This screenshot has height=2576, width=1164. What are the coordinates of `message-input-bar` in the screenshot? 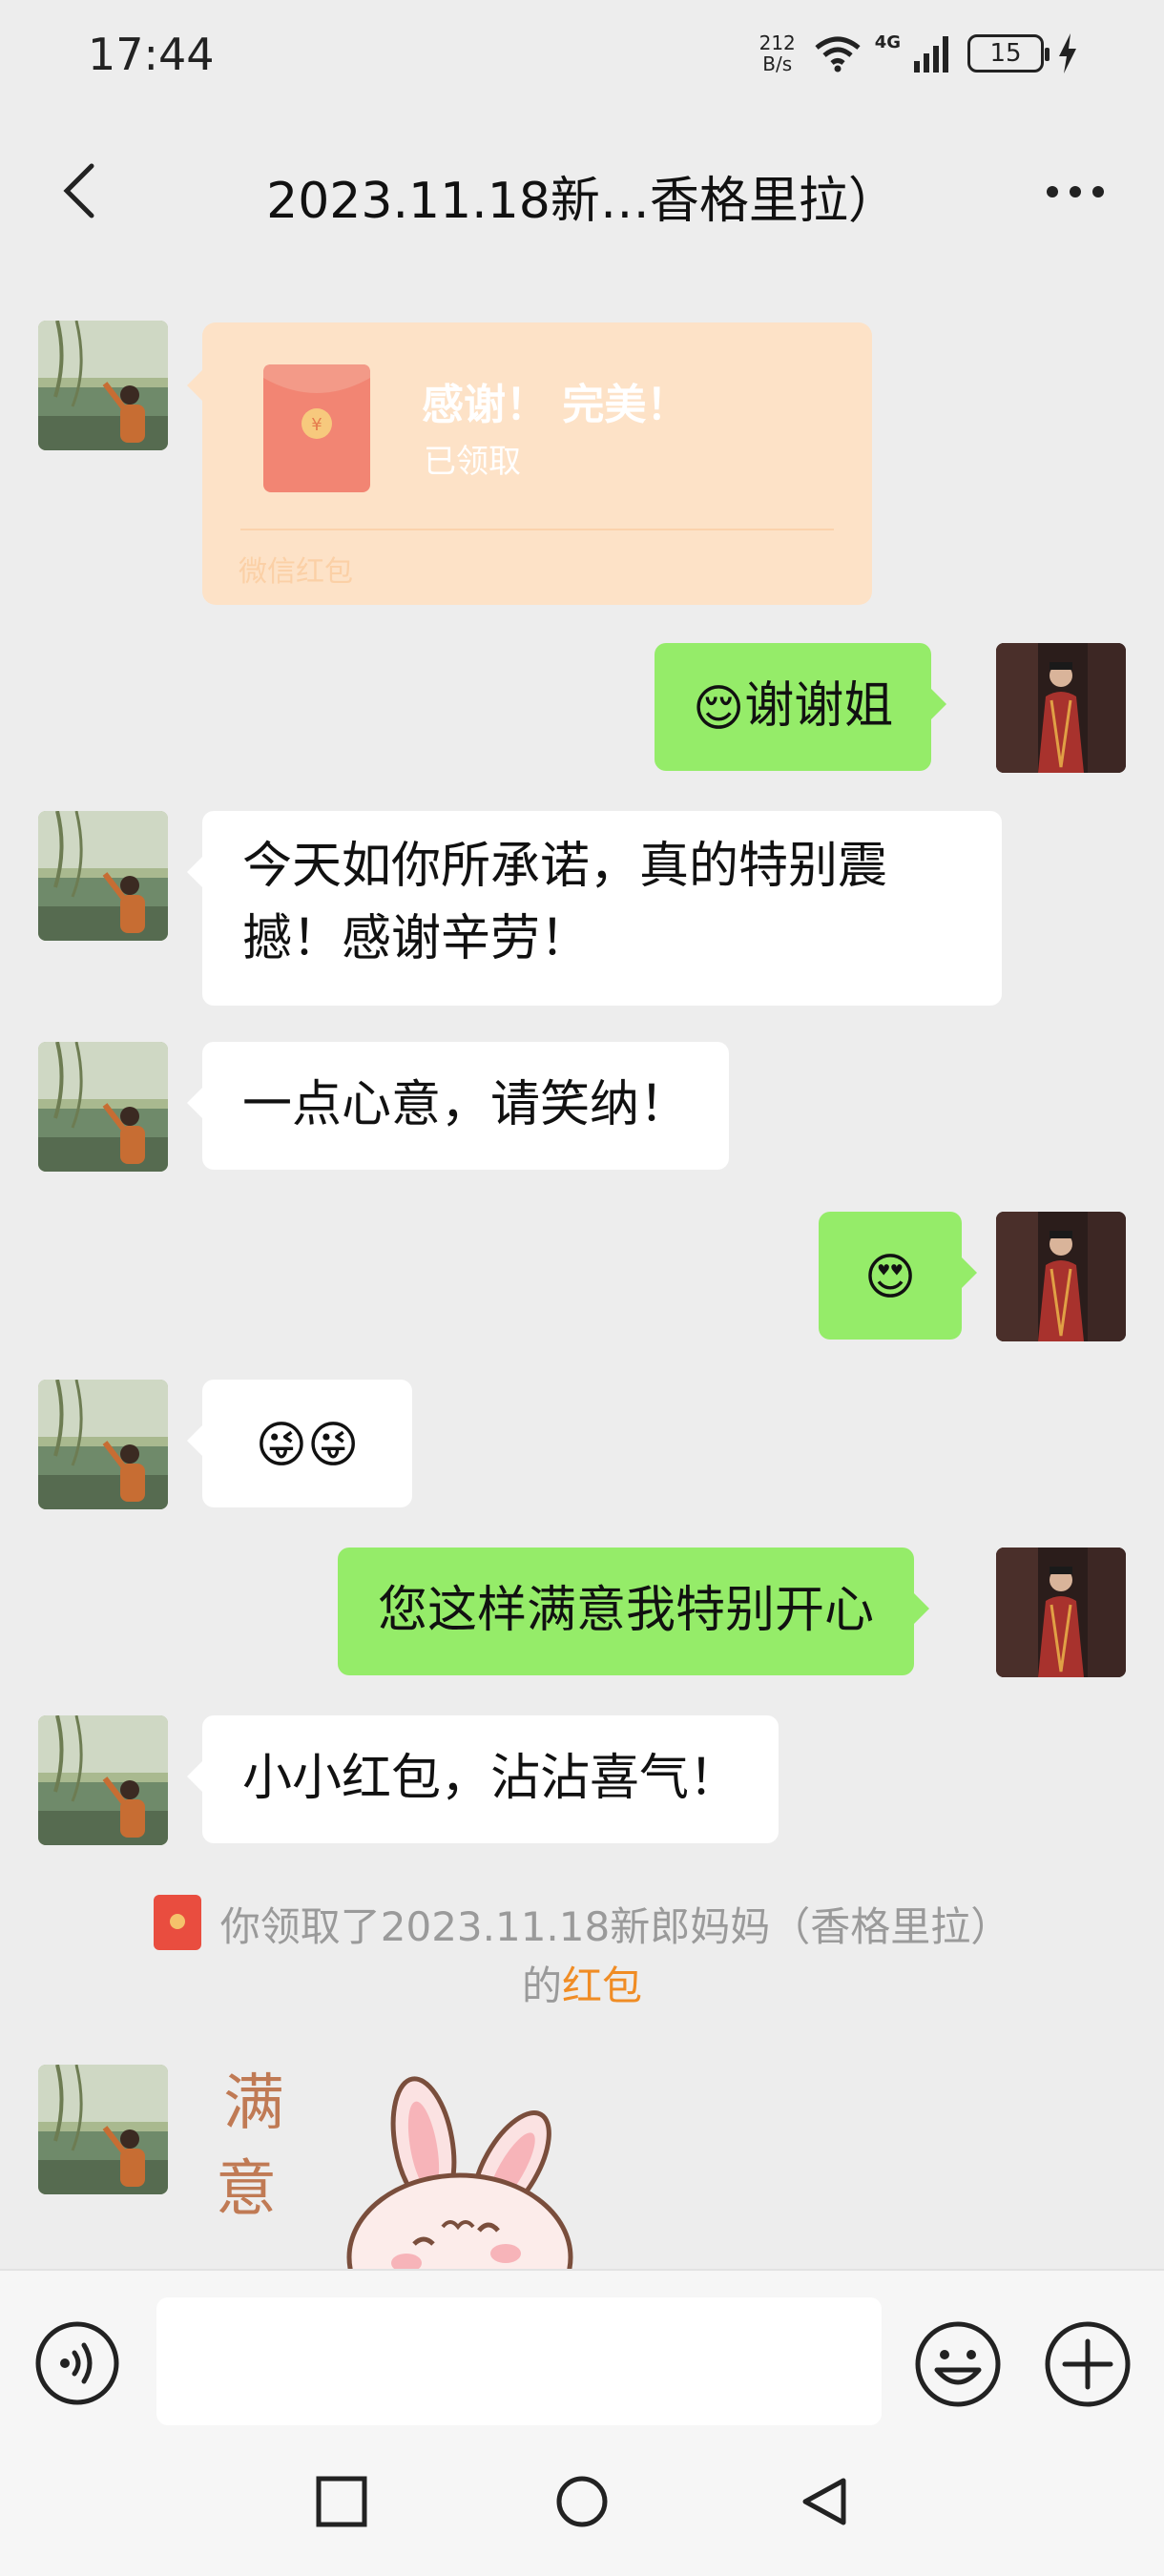 It's located at (582, 2355).